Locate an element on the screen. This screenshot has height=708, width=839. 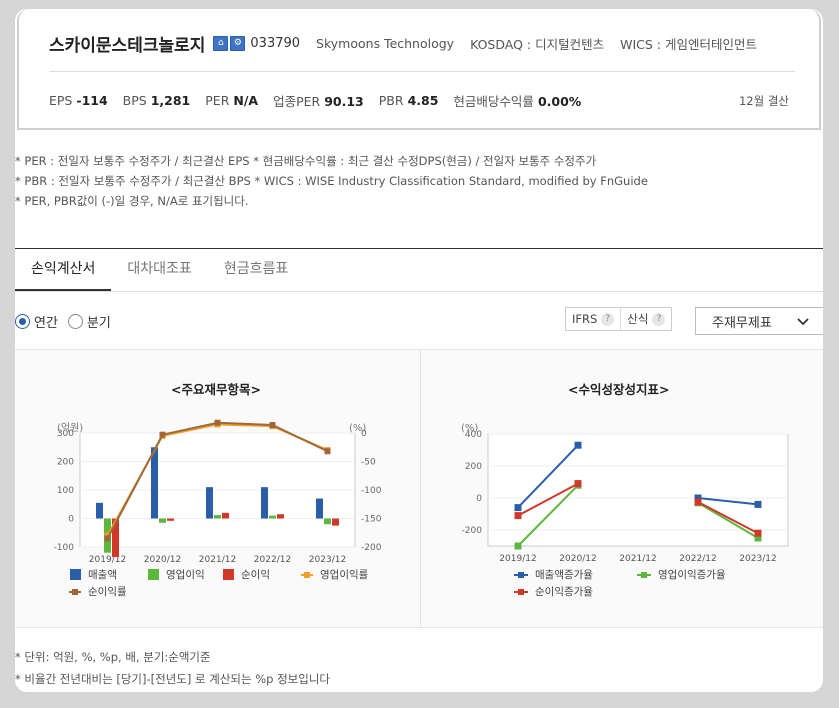
stat-dividend-yield: 현금배당수익률 0.00% is located at coordinates (517, 101).